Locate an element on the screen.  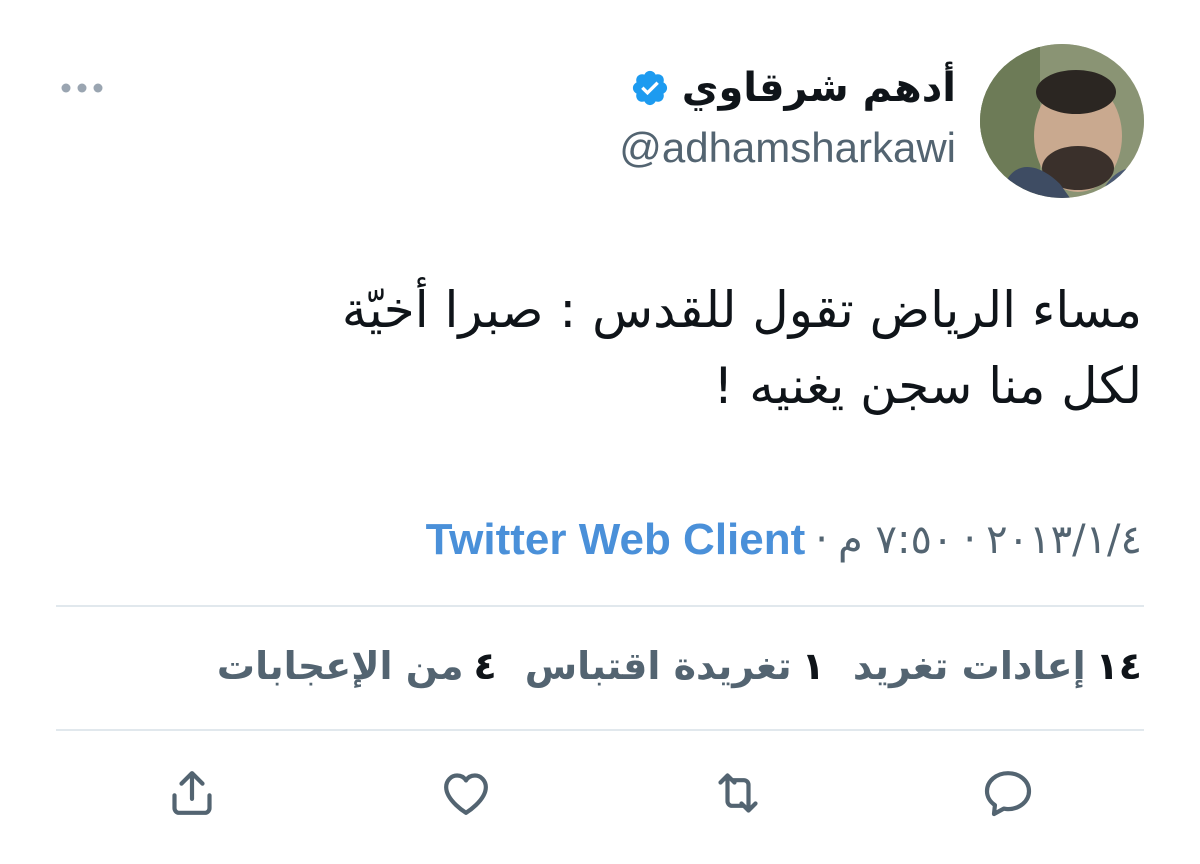
likes-label: من الإعجابات is located at coordinates (340, 666).